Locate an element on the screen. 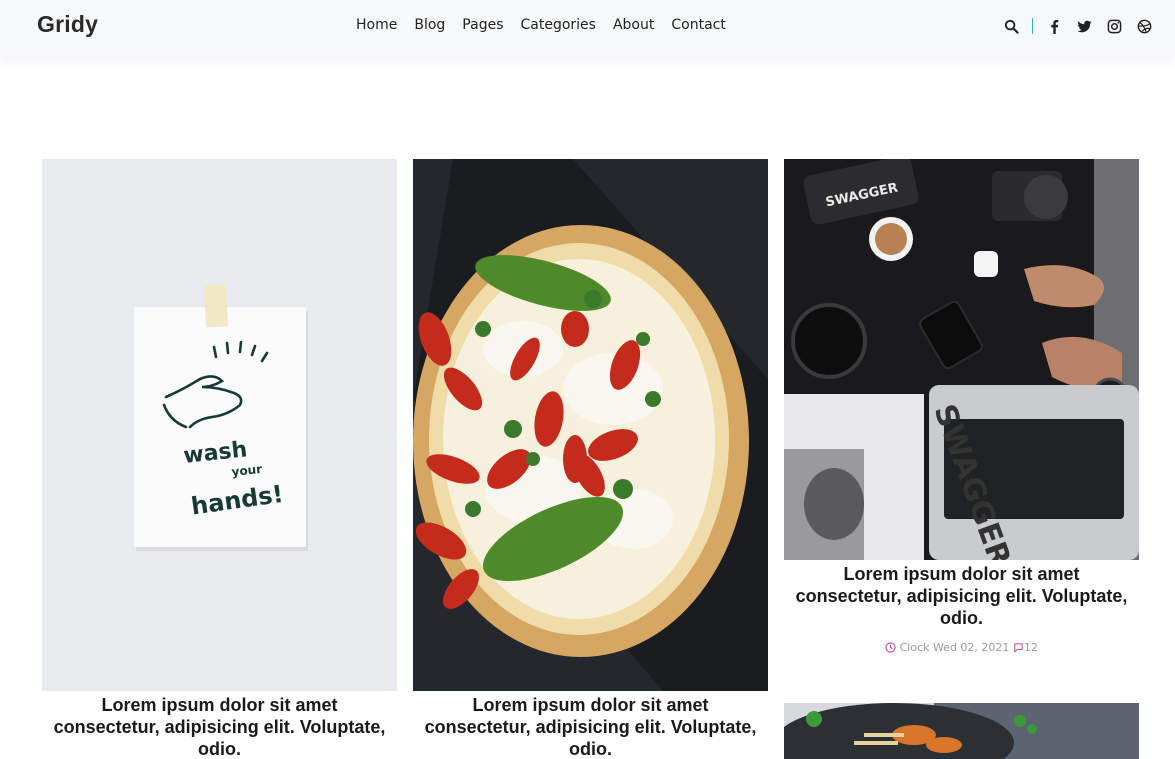 The image size is (1175, 759). search-icon is located at coordinates (1011, 26).